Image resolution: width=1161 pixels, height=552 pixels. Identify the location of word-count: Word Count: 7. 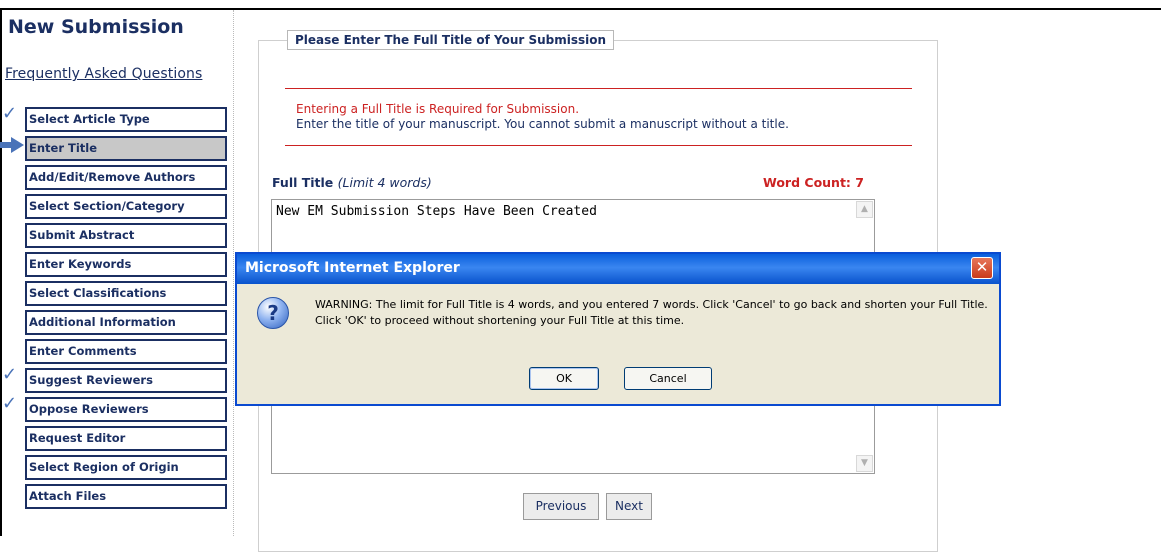
(813, 182).